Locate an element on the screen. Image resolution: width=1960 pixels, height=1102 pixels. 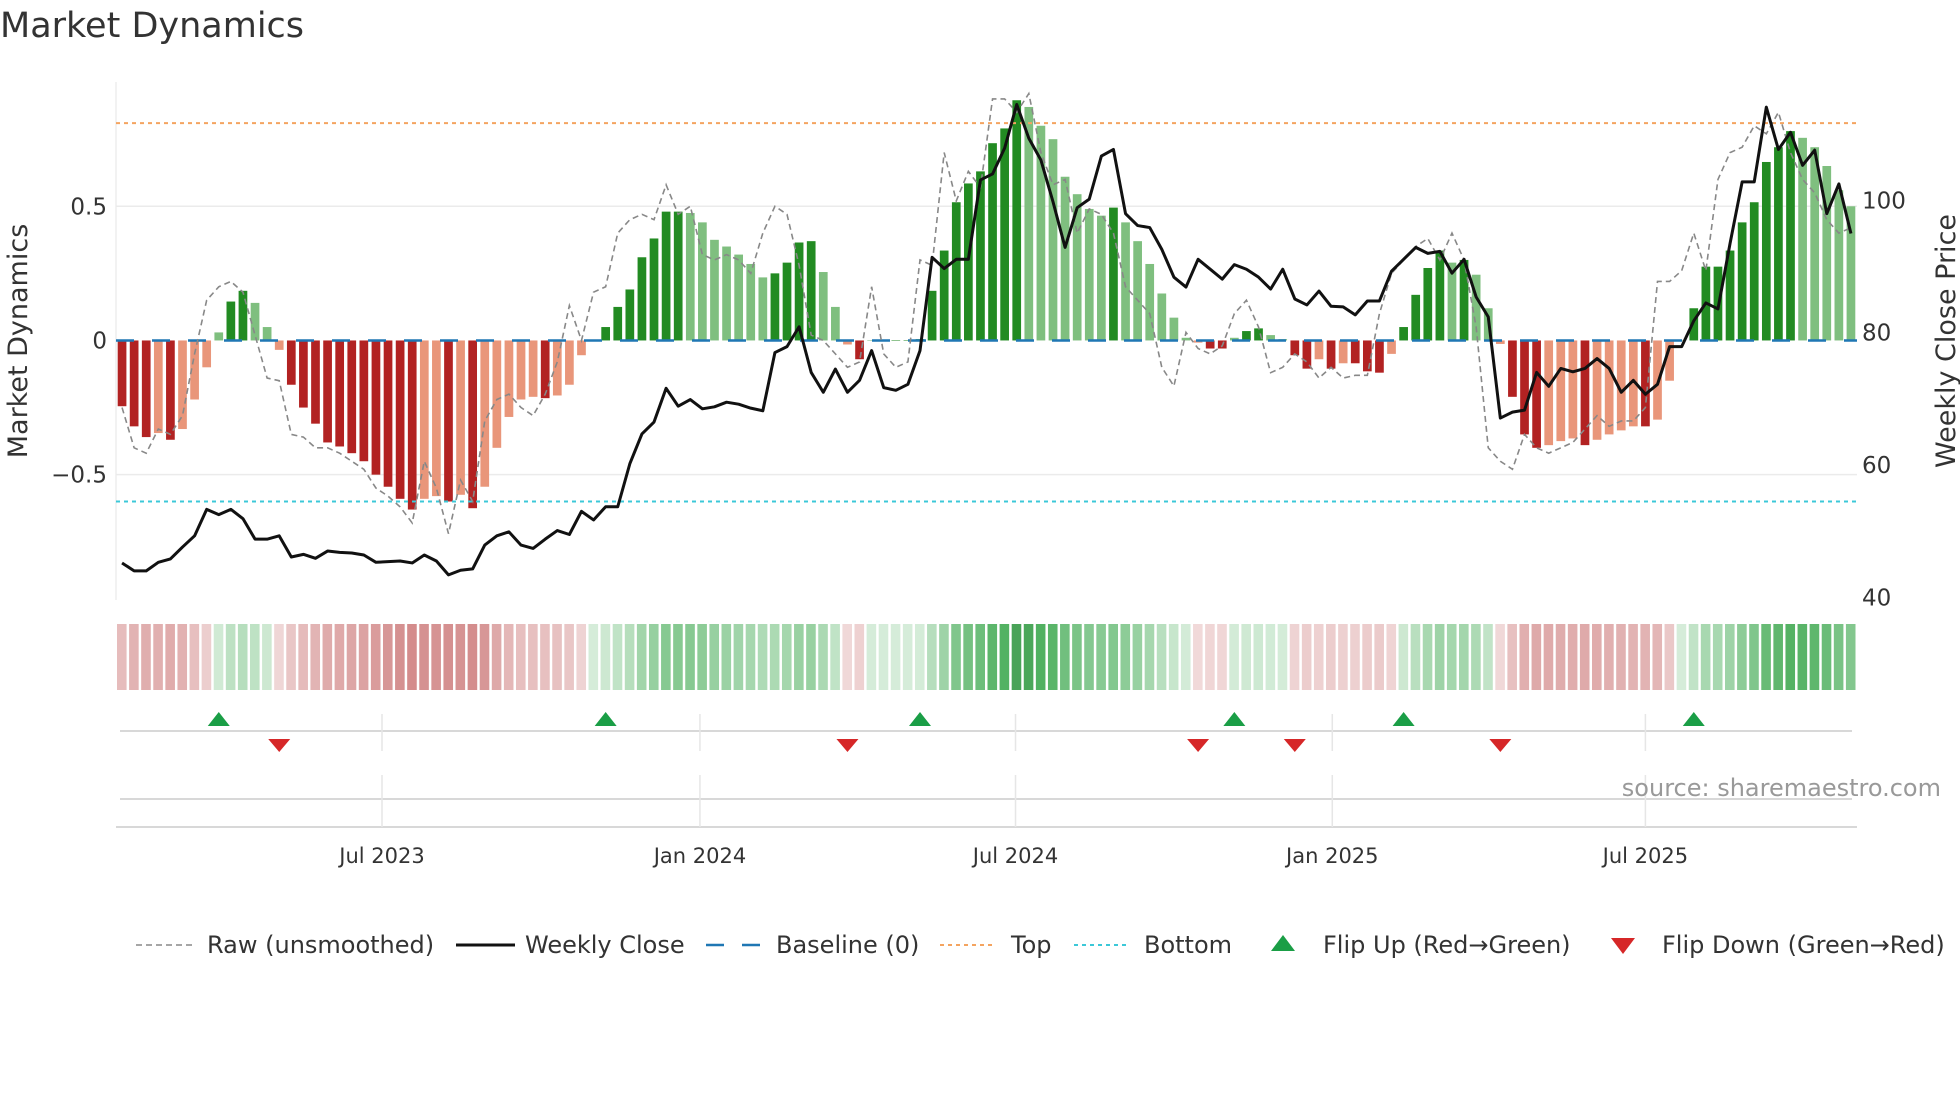
x-tick-label: Jan 2024 is located at coordinates (699, 856).